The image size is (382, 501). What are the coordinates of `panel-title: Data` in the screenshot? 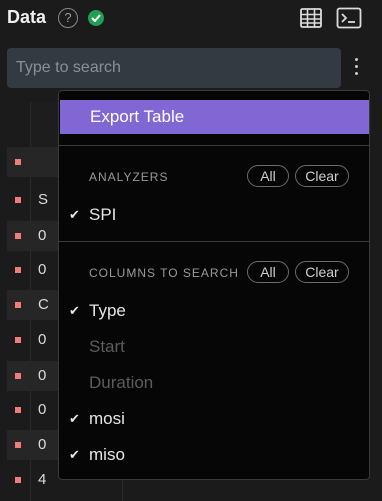 It's located at (27, 17).